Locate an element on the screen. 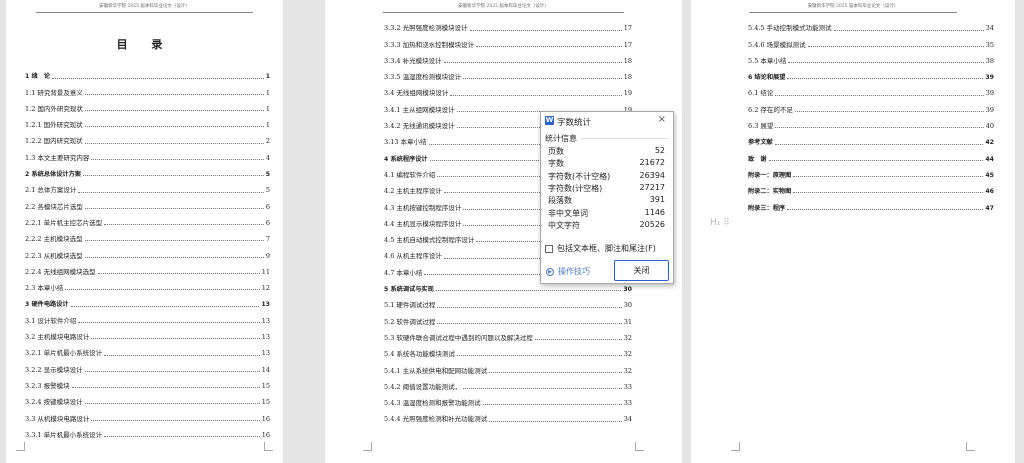 The image size is (1024, 463). toc-entry-title: 3.3.5 温湿度检测模块设计 is located at coordinates (423, 77).